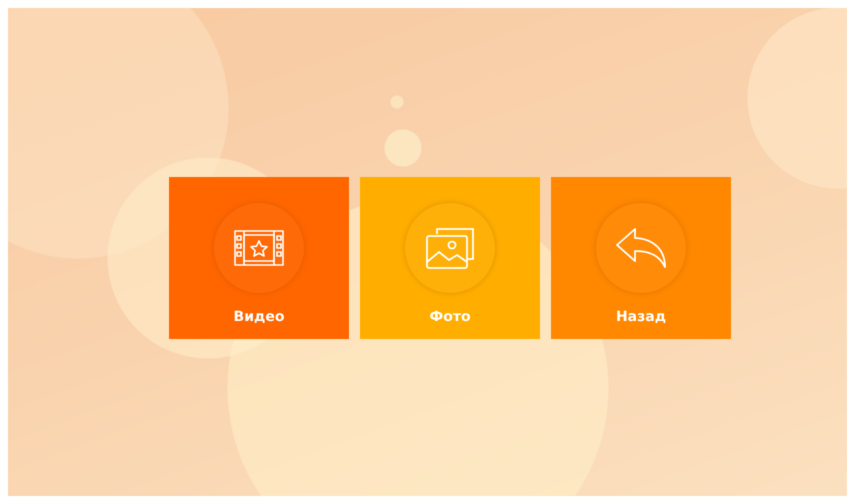 The height and width of the screenshot is (504, 855). Describe the element at coordinates (641, 248) in the screenshot. I see `back-arrow-icon` at that location.